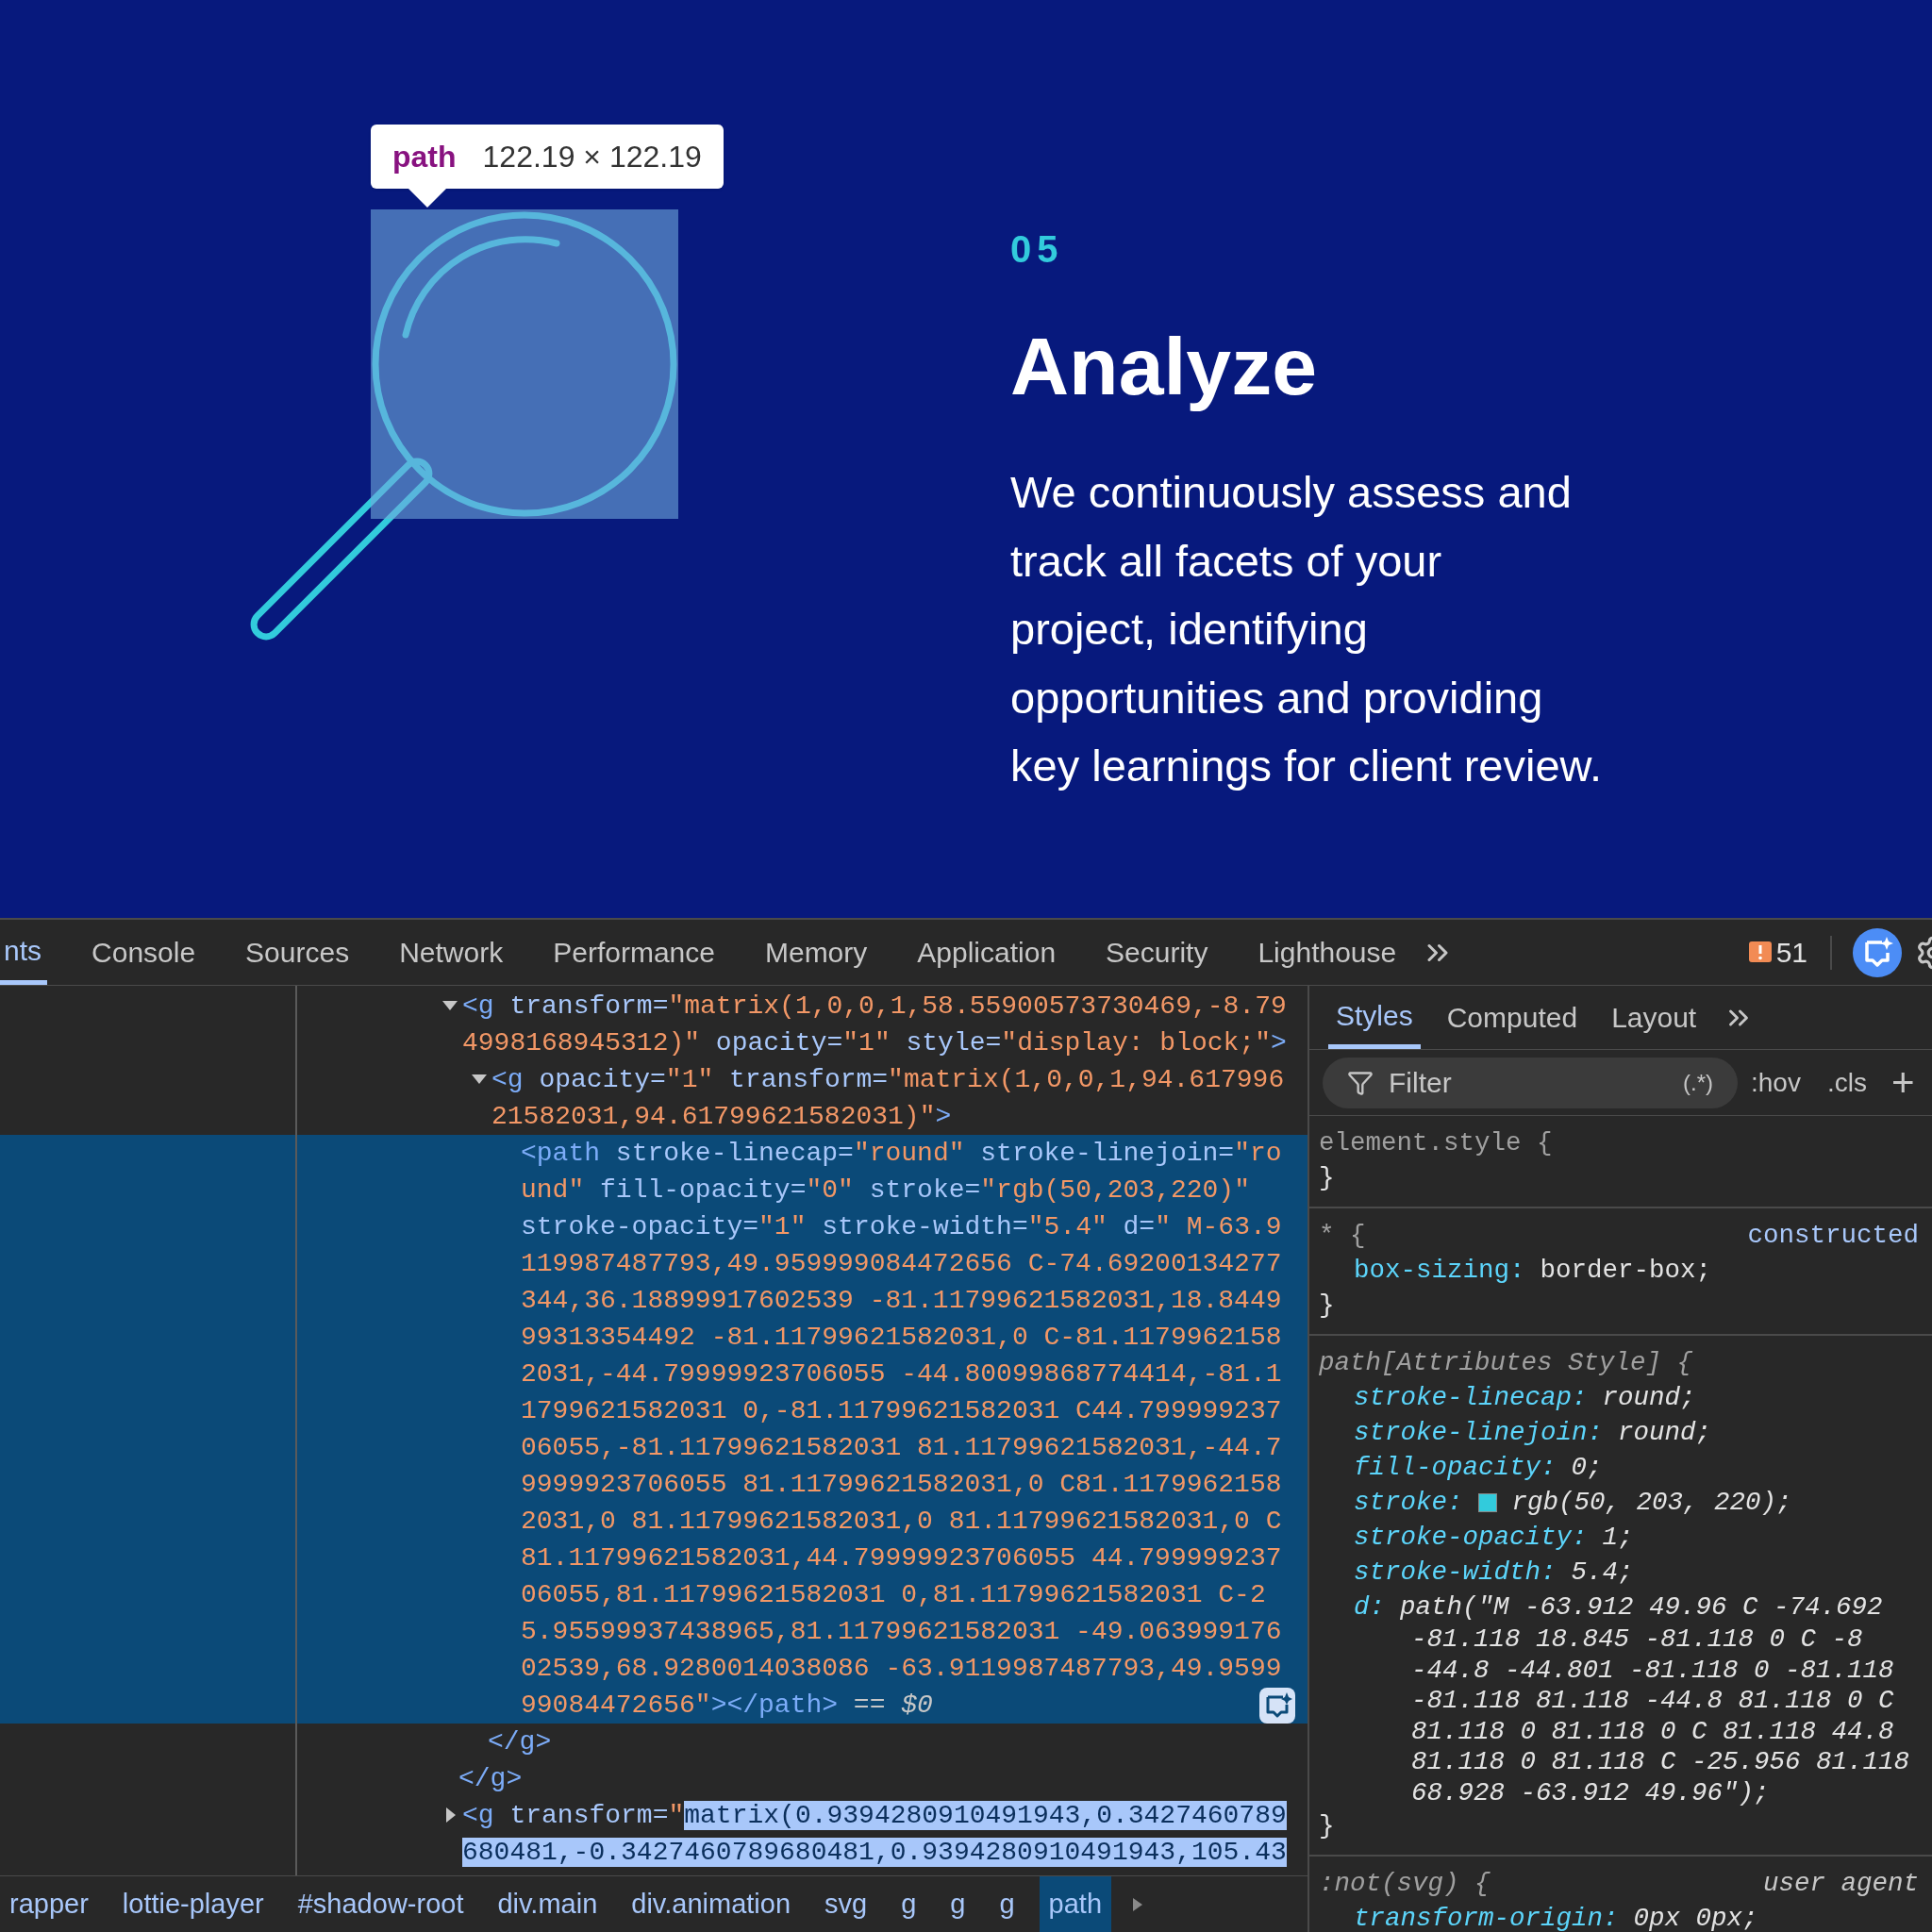  I want to click on css-value: 1;, so click(1618, 1538).